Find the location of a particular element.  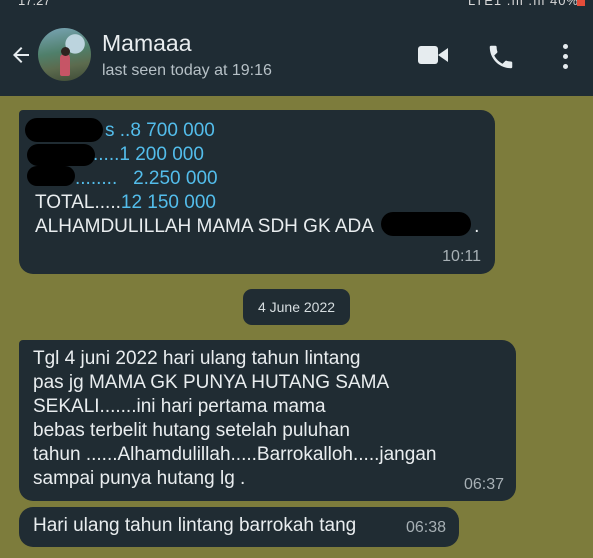

message-time: 10:11 is located at coordinates (461, 256).